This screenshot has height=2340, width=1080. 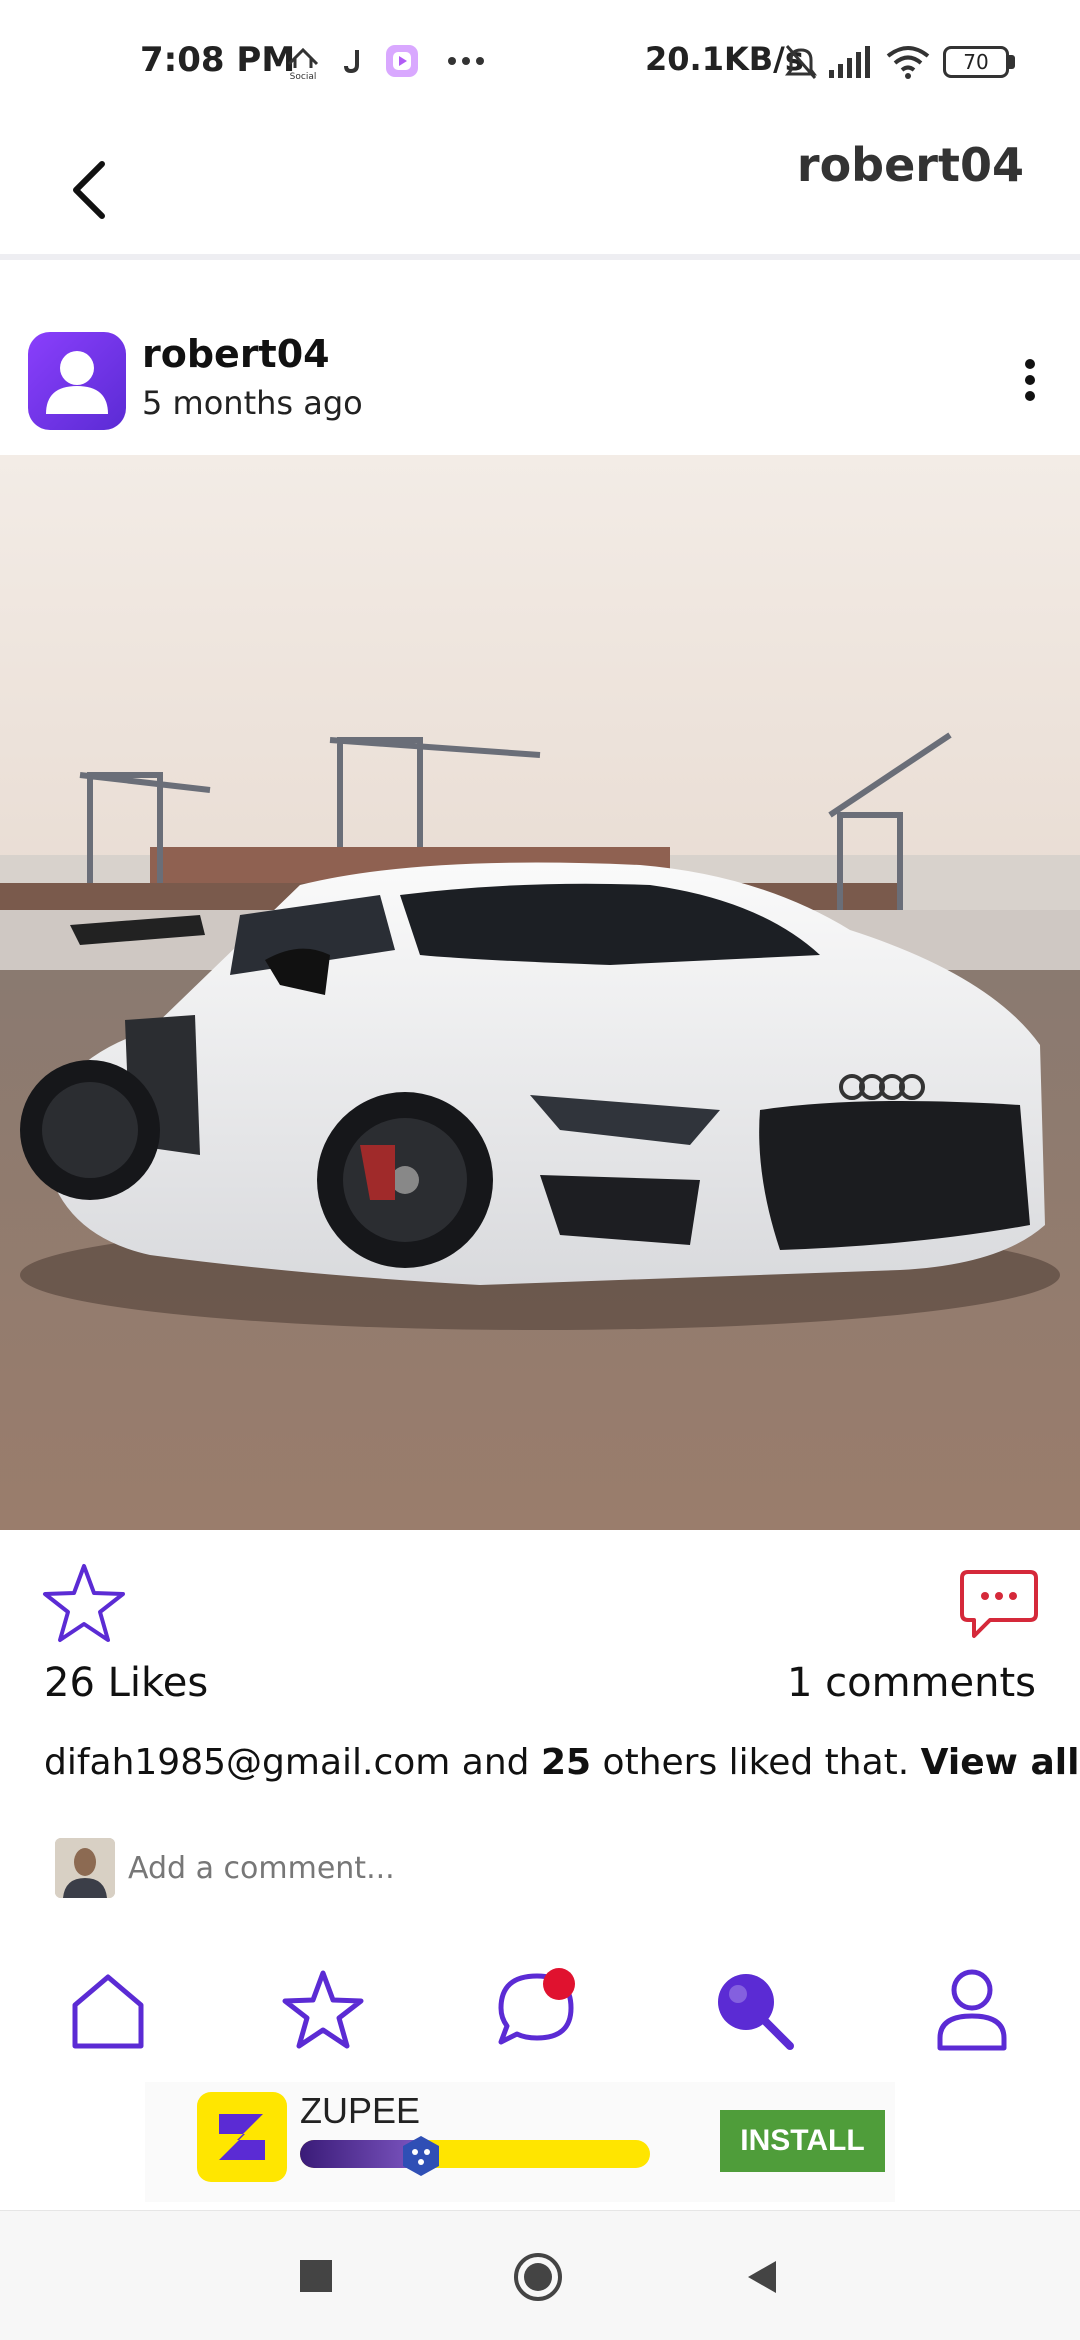 What do you see at coordinates (89, 190) in the screenshot?
I see `chevron-left-icon` at bounding box center [89, 190].